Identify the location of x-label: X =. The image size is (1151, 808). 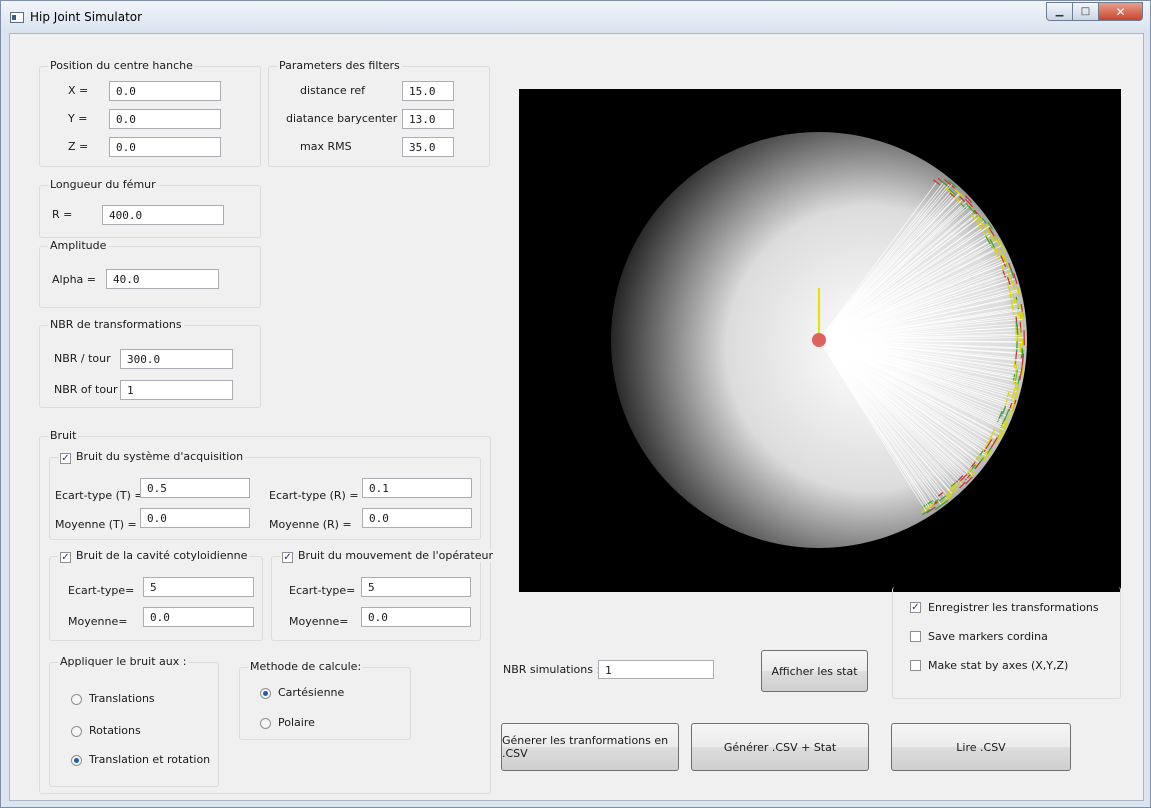
(78, 90).